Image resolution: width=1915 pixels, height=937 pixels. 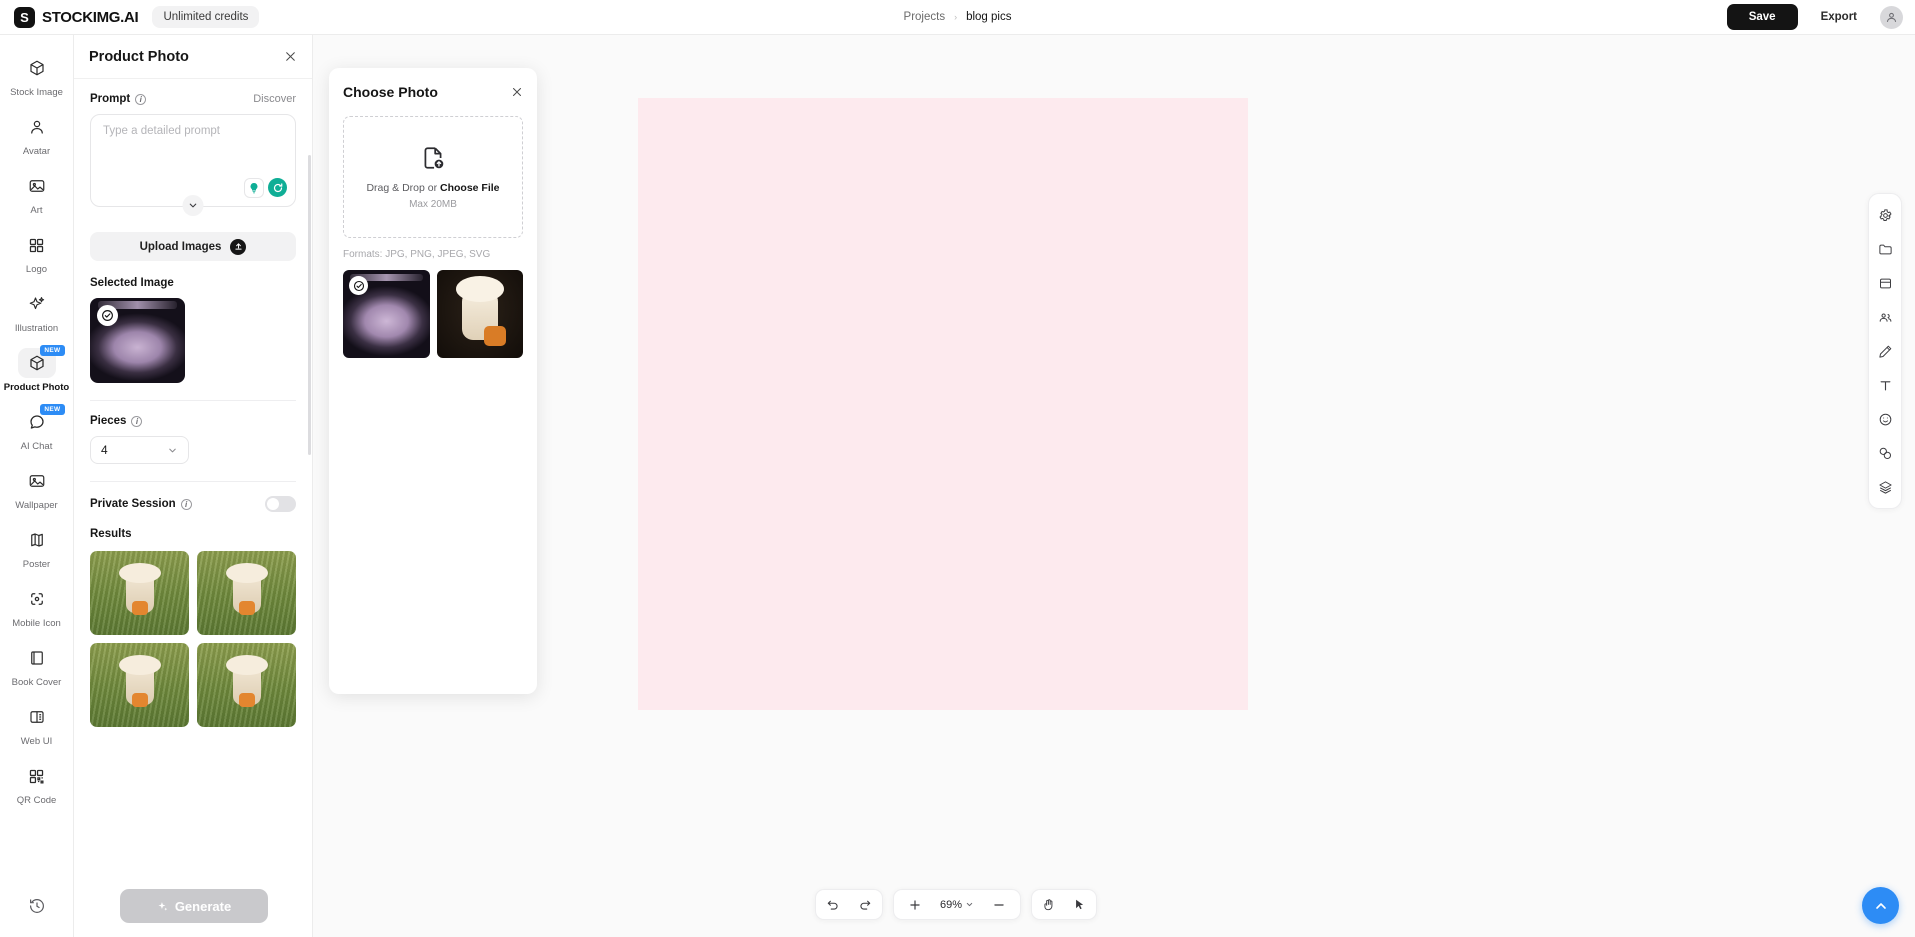 What do you see at coordinates (193, 246) in the screenshot?
I see `upload-images-button: Upload Images` at bounding box center [193, 246].